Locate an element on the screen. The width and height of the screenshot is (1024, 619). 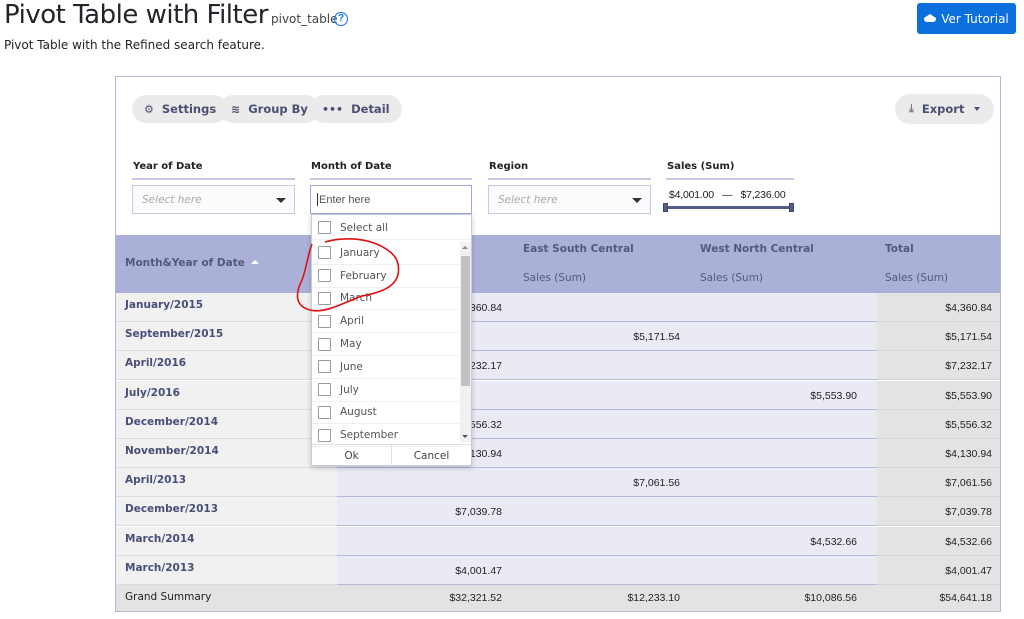
year-filter-label: Year of Date is located at coordinates (168, 166).